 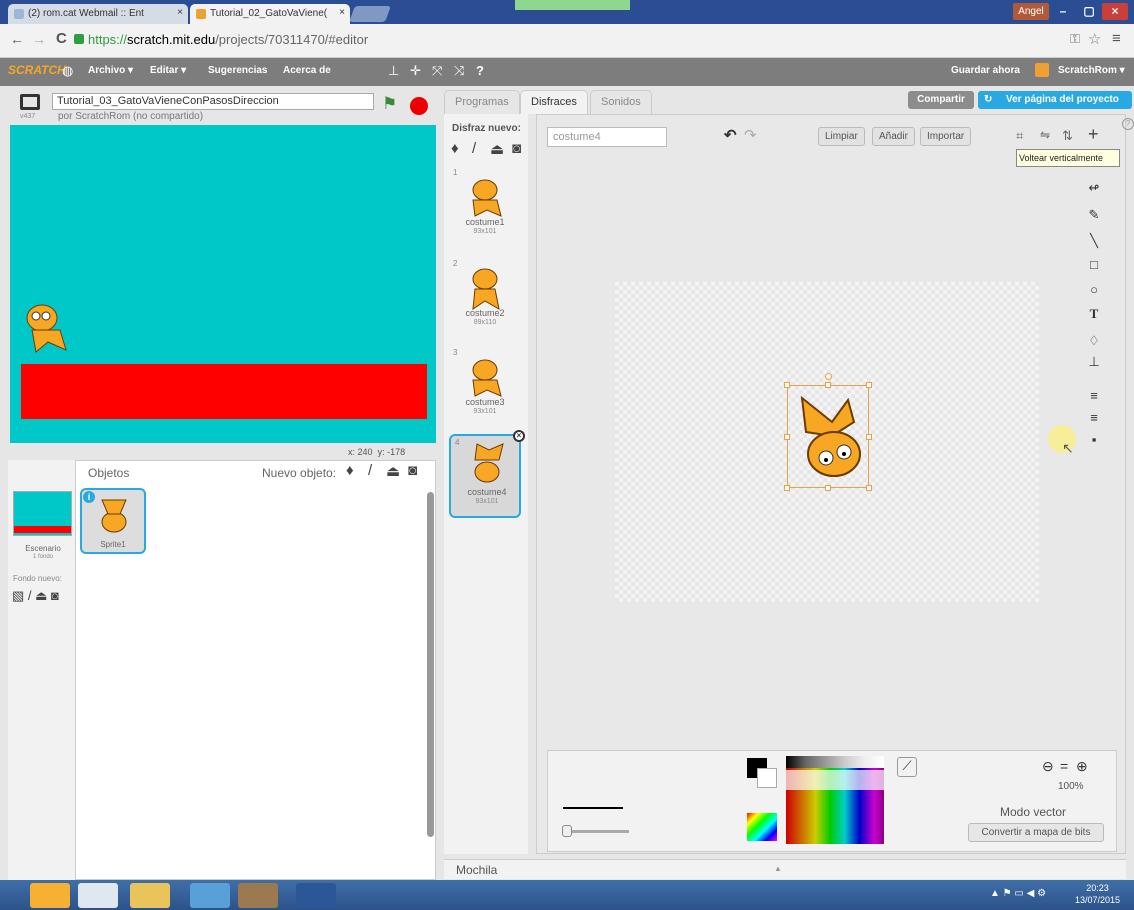 What do you see at coordinates (1089, 11) in the screenshot?
I see `maximize-button: ▢` at bounding box center [1089, 11].